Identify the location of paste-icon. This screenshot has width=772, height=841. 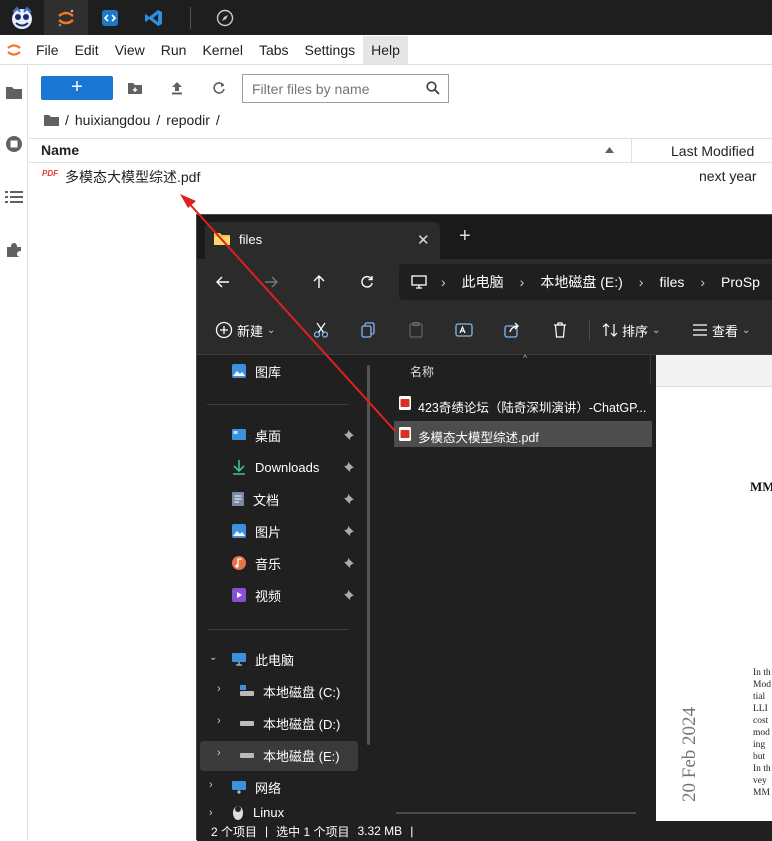
(416, 330).